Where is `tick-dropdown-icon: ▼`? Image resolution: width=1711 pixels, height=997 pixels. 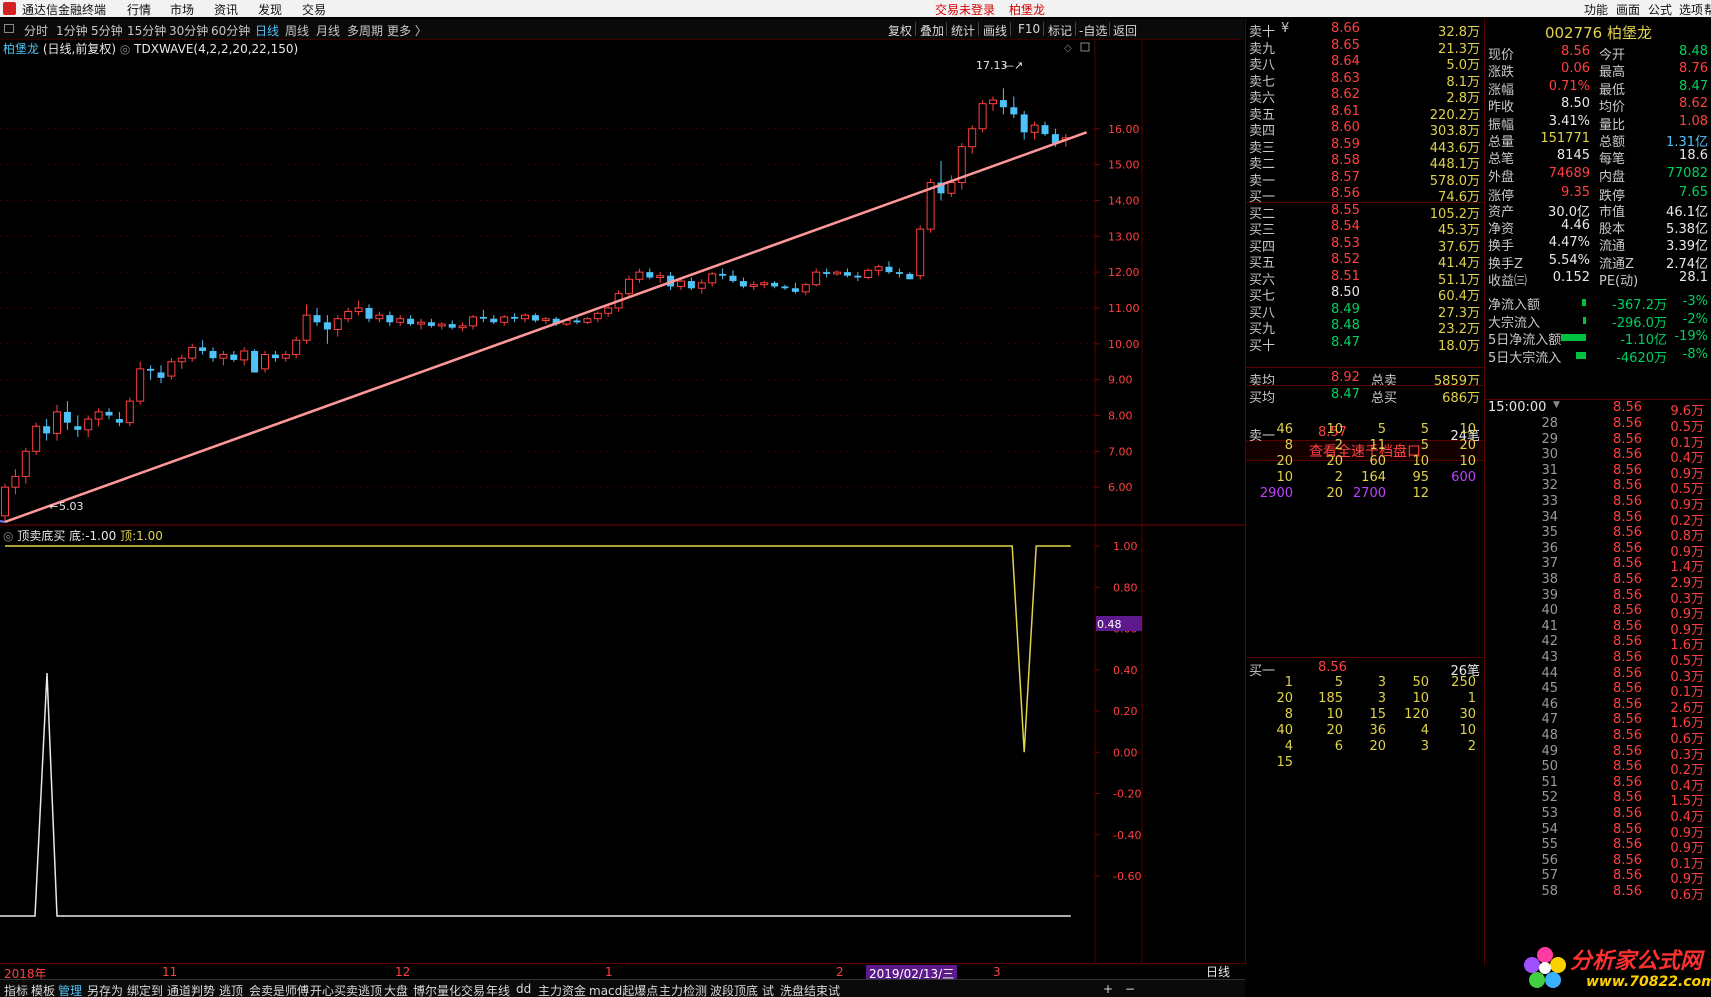 tick-dropdown-icon: ▼ is located at coordinates (1556, 405).